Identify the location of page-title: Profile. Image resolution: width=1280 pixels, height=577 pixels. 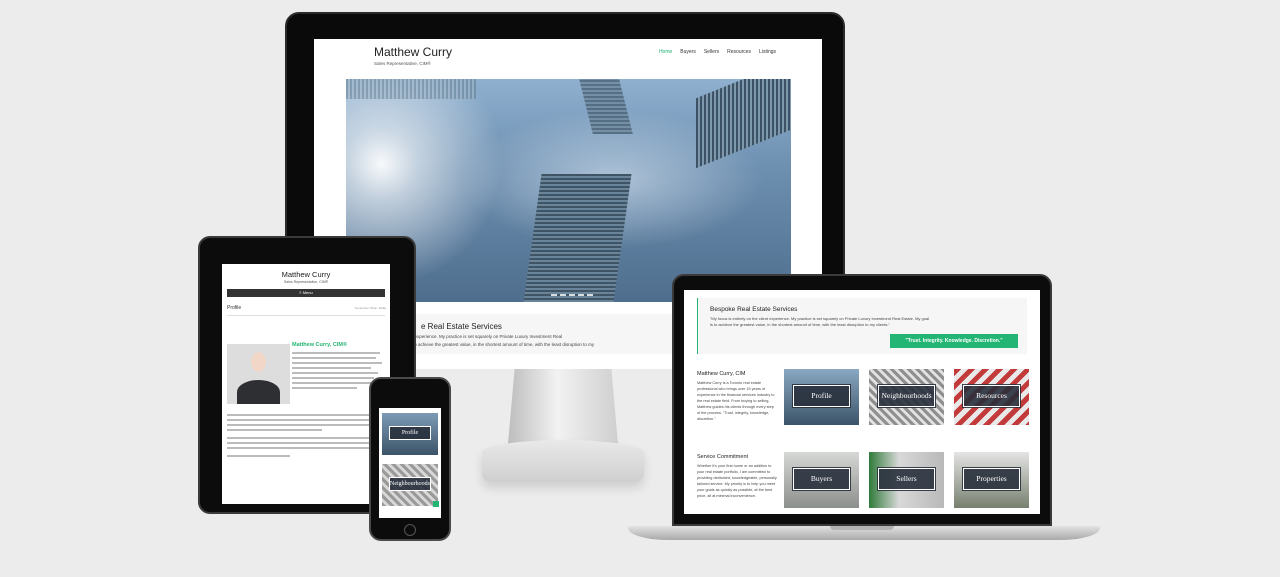
(234, 308).